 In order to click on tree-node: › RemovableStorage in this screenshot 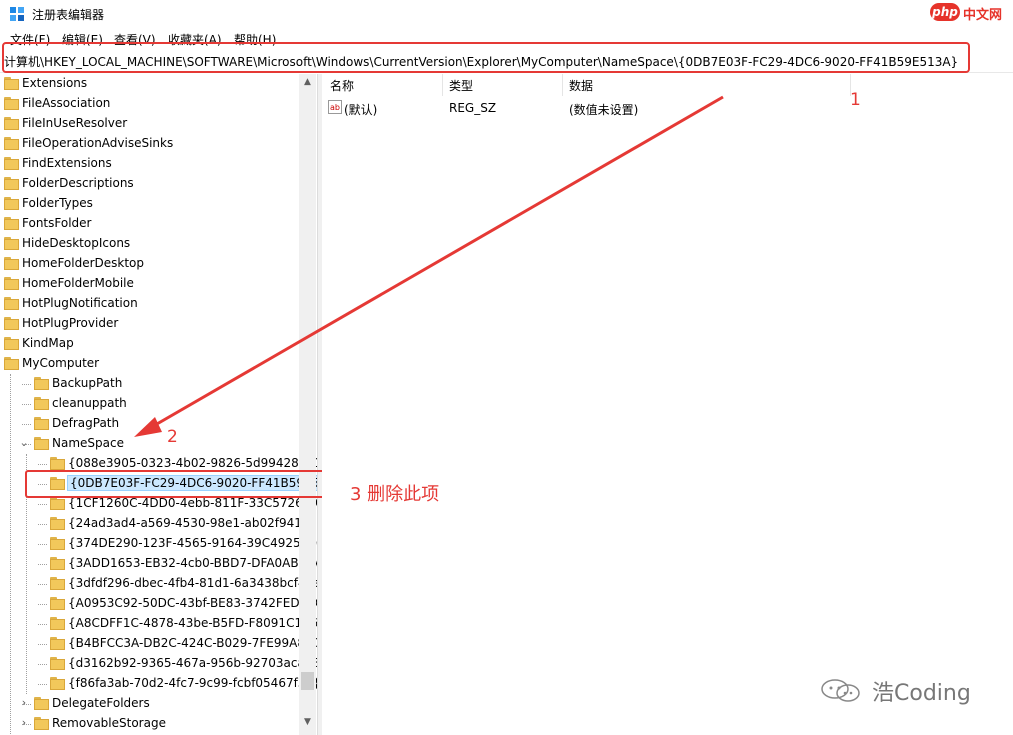, I will do `click(149, 724)`.